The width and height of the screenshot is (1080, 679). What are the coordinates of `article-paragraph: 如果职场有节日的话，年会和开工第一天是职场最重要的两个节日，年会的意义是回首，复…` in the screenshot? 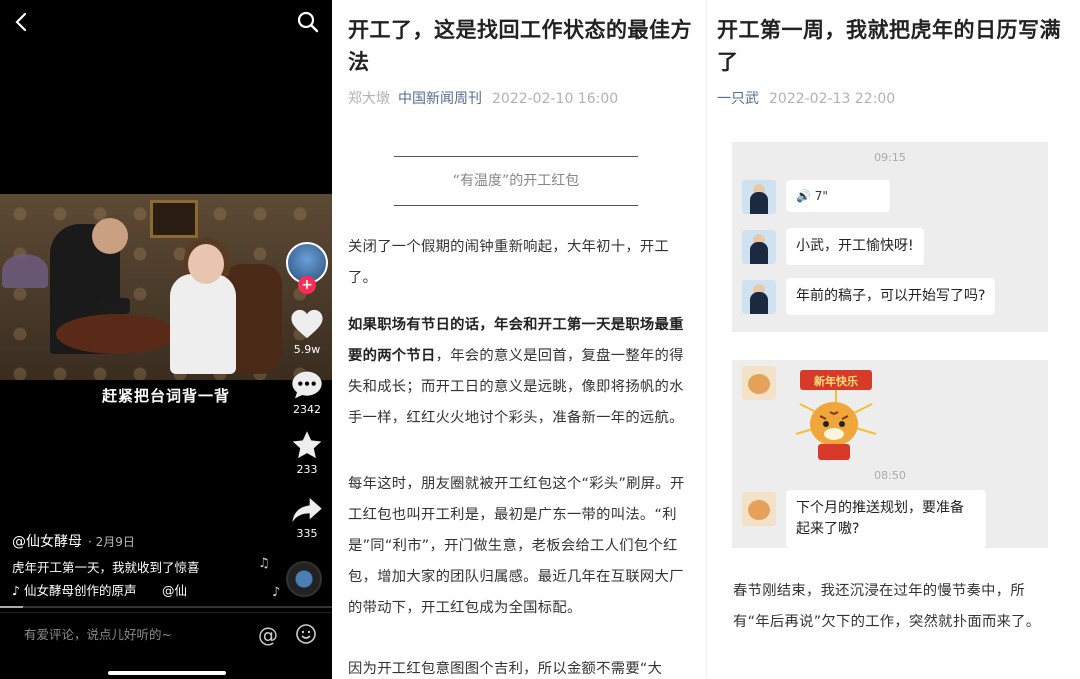 It's located at (518, 372).